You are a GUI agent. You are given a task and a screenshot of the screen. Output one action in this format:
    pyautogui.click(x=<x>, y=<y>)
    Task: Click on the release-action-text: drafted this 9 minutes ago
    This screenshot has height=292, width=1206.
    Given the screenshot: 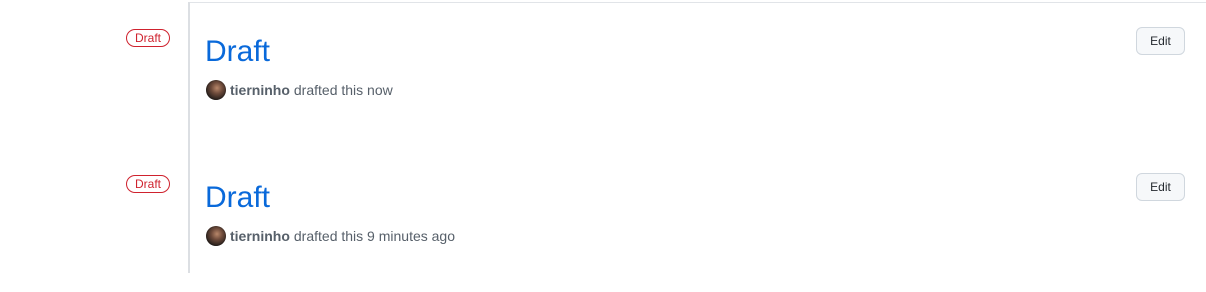 What is the action you would take?
    pyautogui.click(x=374, y=236)
    